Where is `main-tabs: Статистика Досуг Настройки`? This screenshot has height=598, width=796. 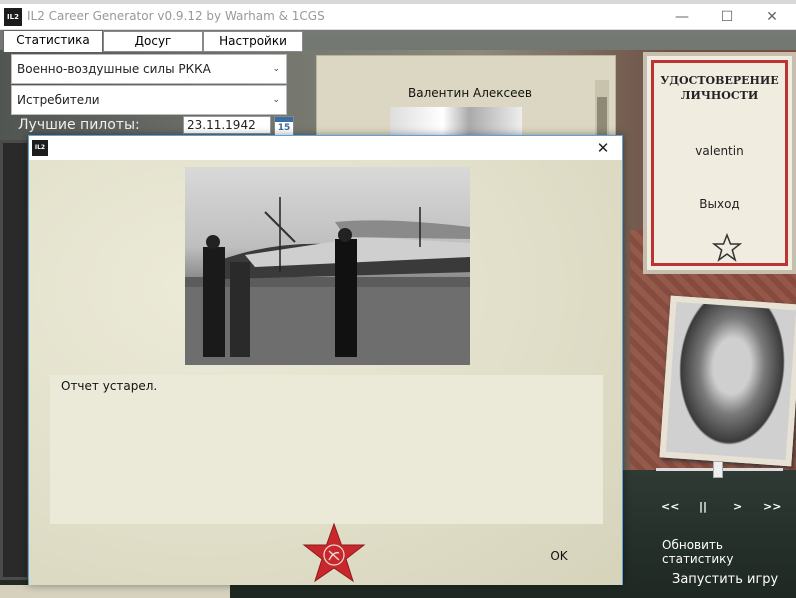 main-tabs: Статистика Досуг Настройки is located at coordinates (152, 41).